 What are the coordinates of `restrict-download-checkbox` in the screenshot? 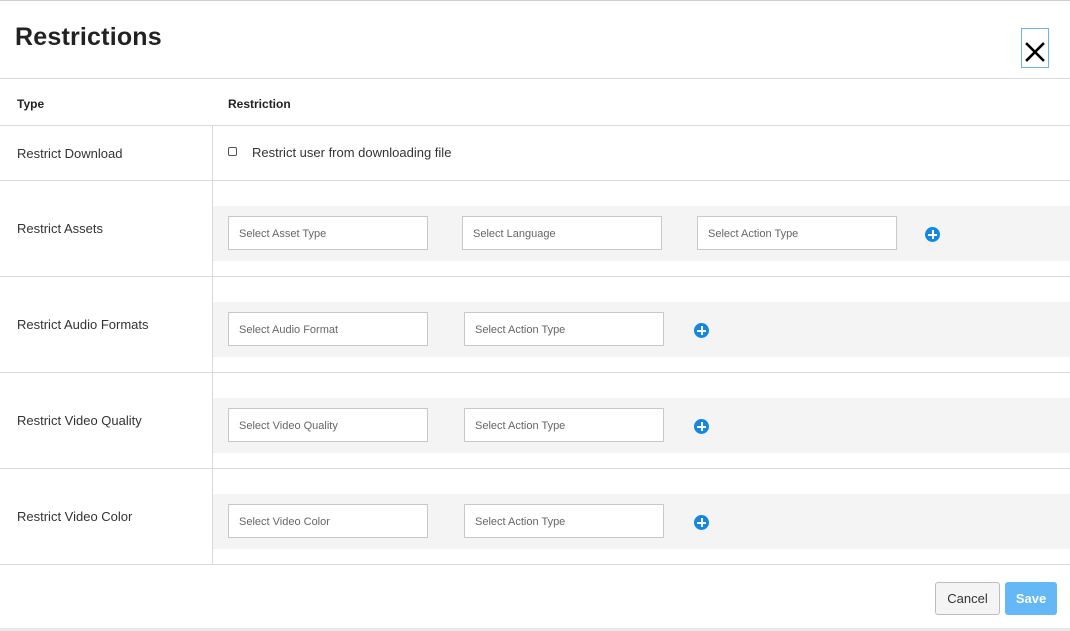 It's located at (232, 151).